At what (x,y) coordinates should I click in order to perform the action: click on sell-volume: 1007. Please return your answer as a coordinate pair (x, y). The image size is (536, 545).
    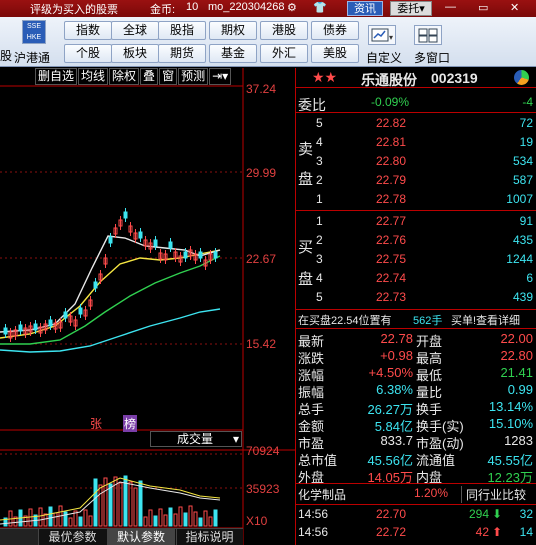
    Looking at the image, I should click on (519, 199).